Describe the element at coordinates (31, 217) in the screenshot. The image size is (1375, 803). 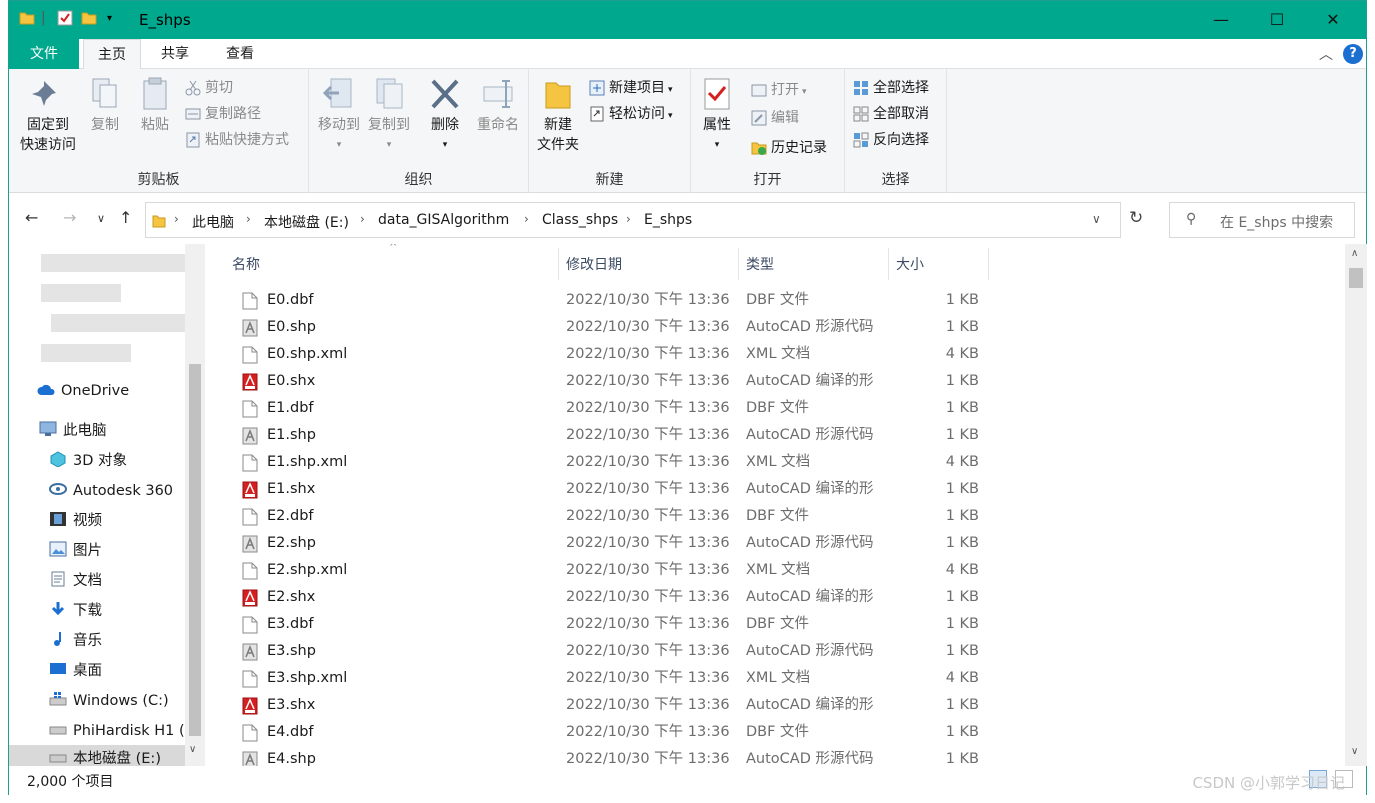
I see `back-arrow-icon: ←` at that location.